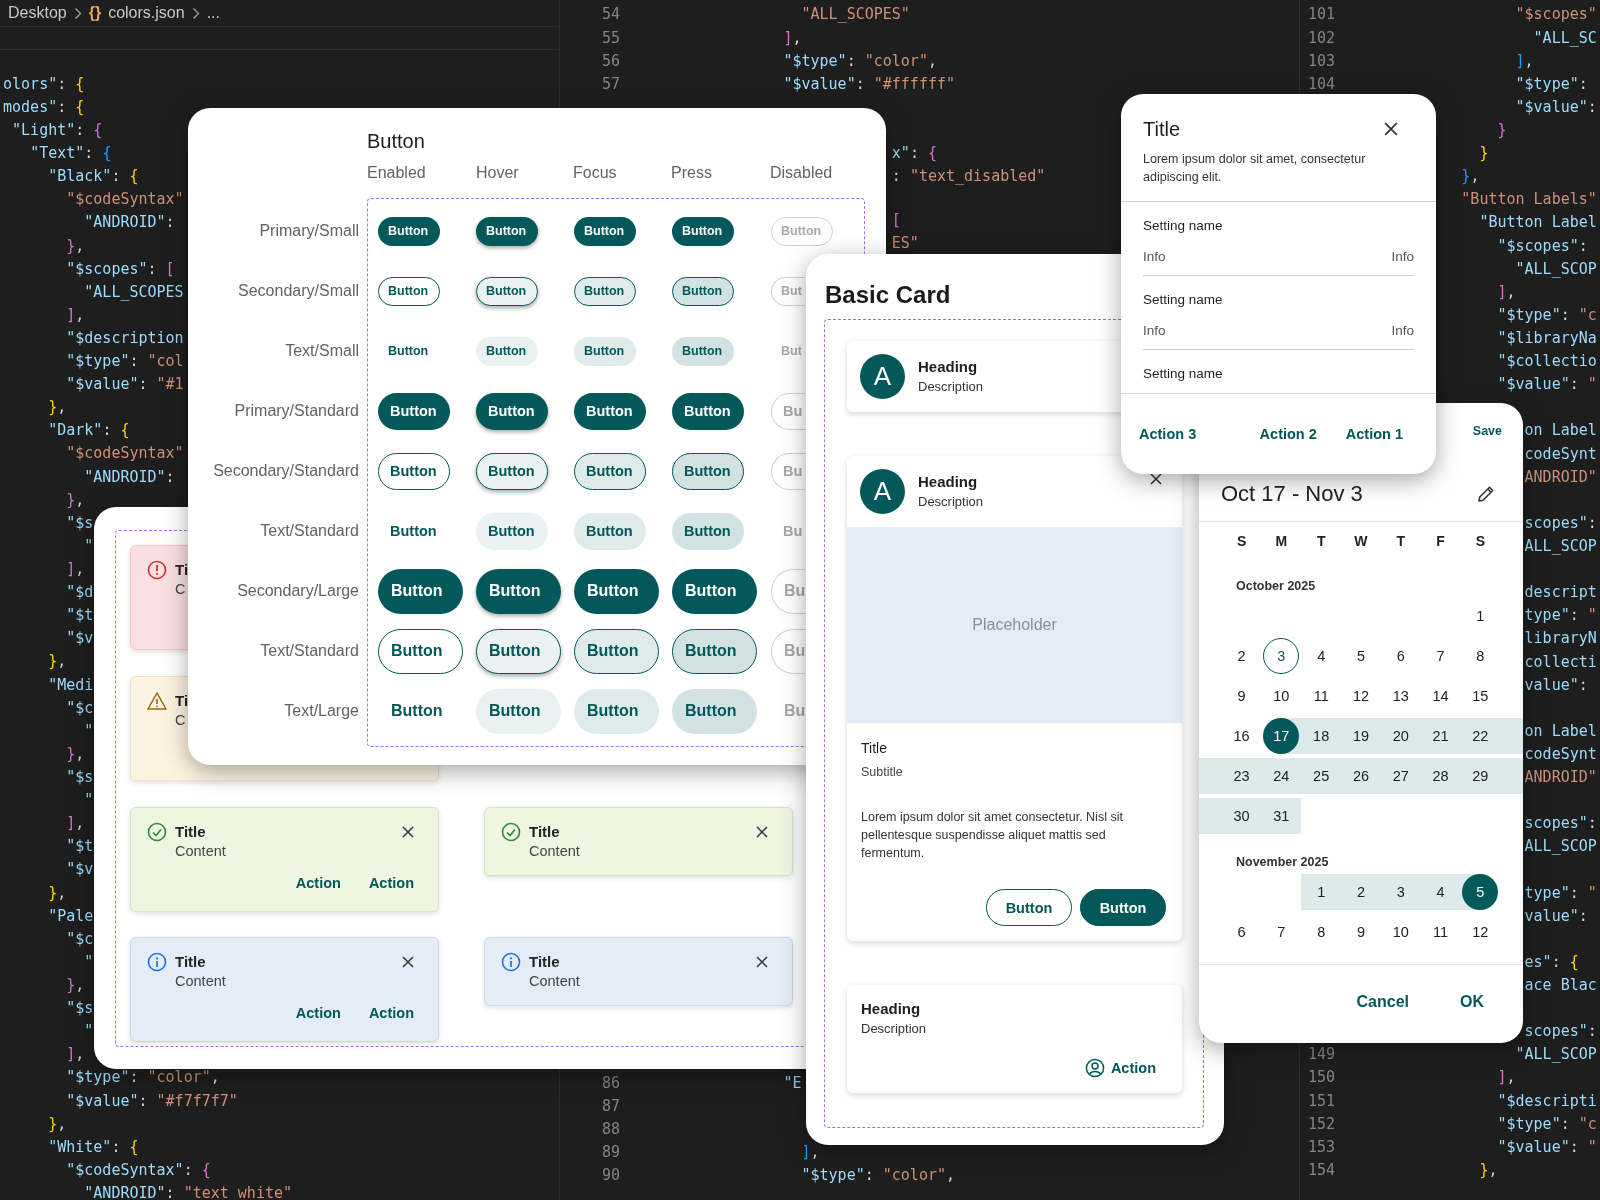 This screenshot has width=1600, height=1200. What do you see at coordinates (1168, 433) in the screenshot?
I see `action-button: Action 3` at bounding box center [1168, 433].